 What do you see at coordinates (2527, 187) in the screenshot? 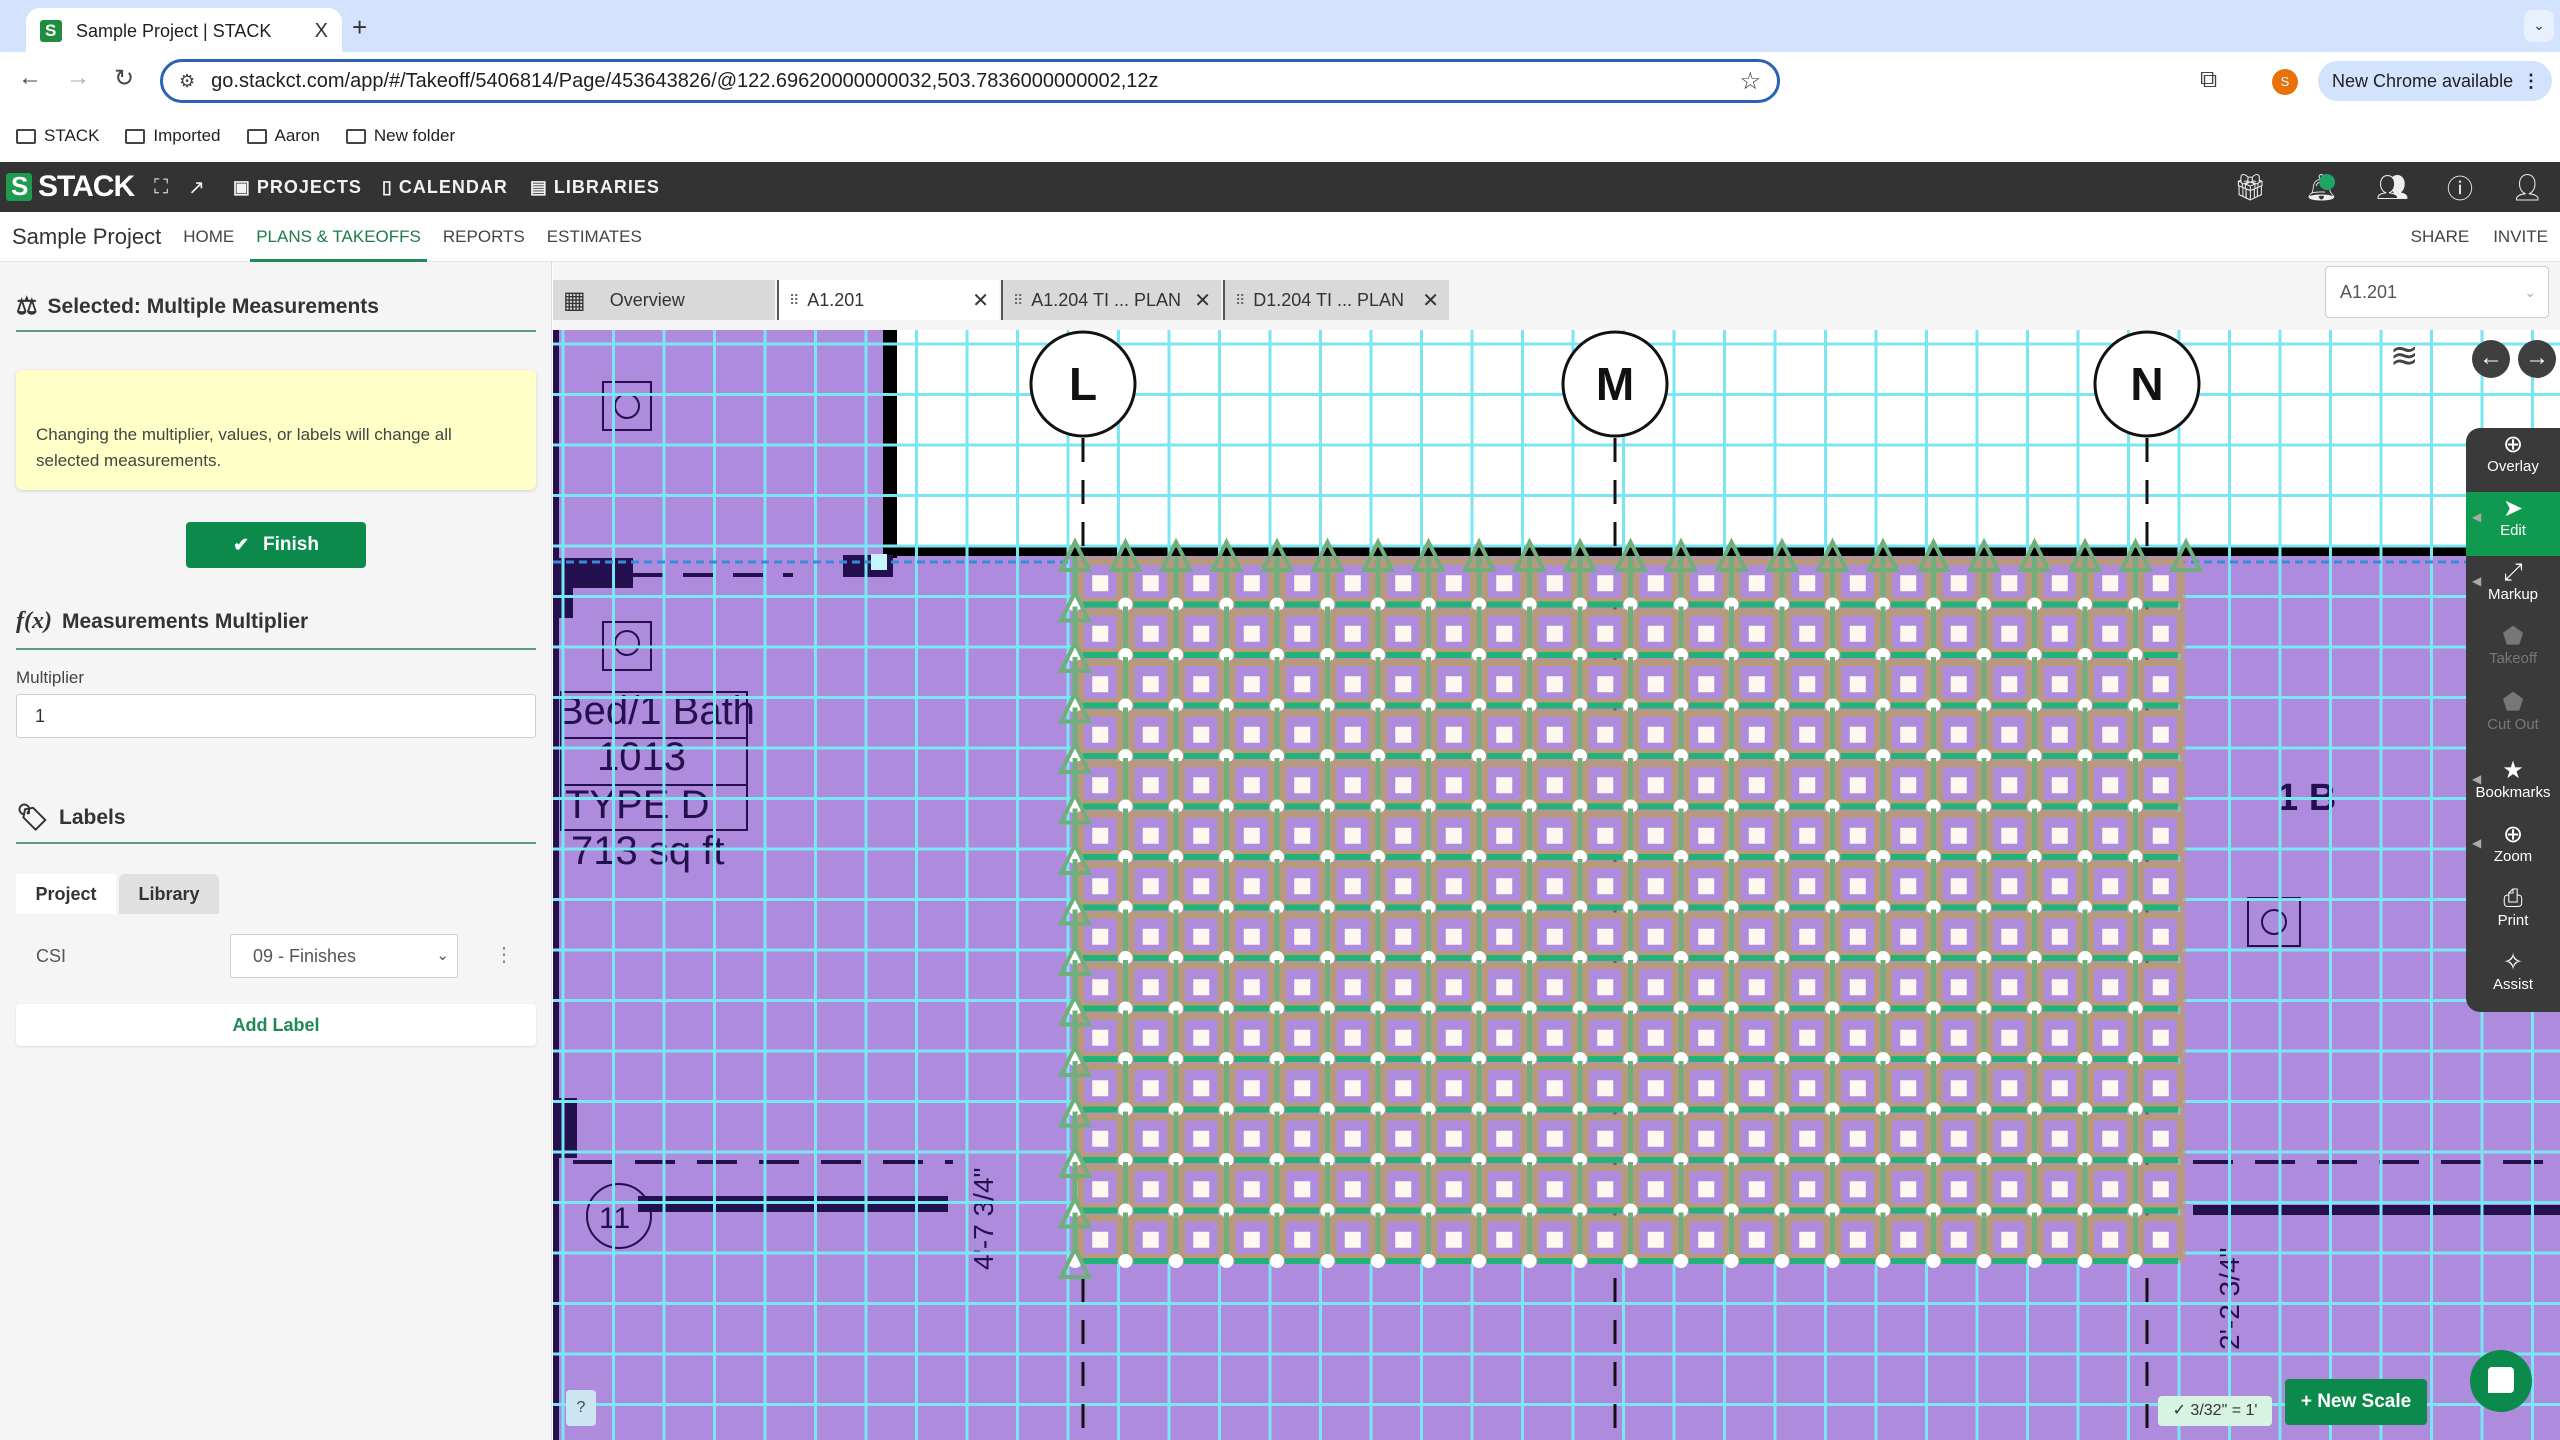
I see `user-settings-icon: 👤︎` at bounding box center [2527, 187].